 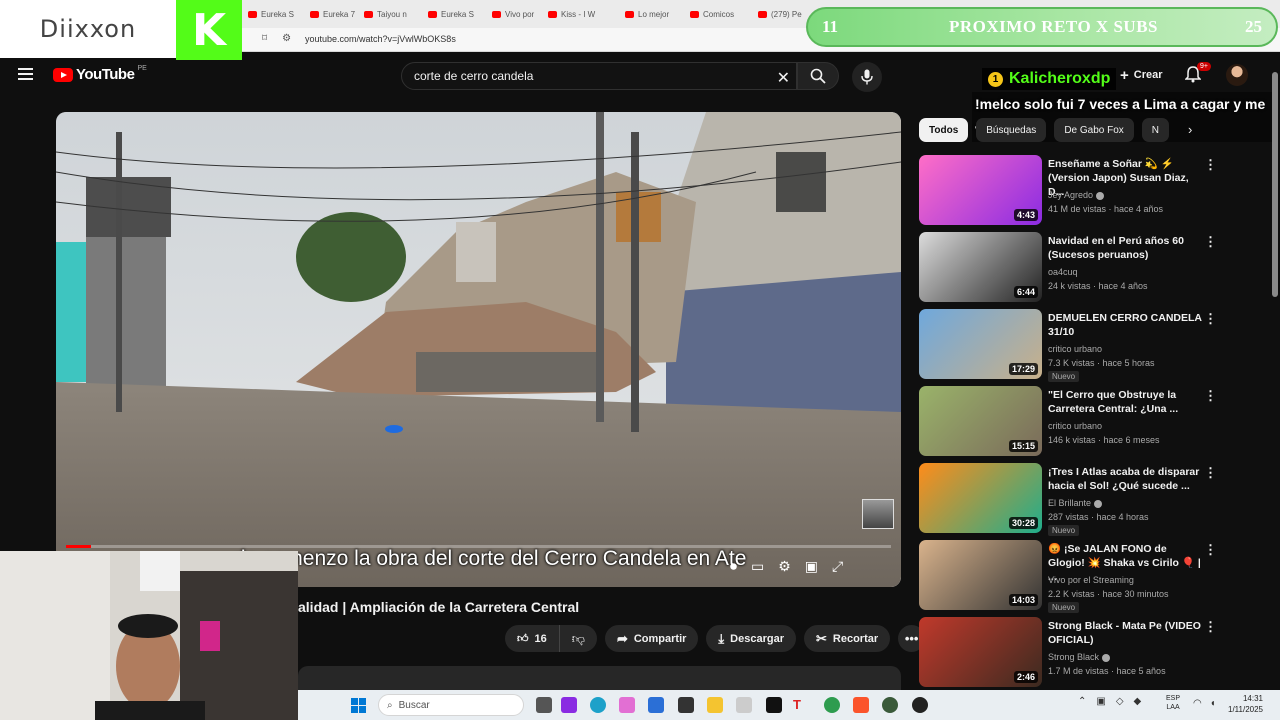 What do you see at coordinates (264, 38) in the screenshot?
I see `bookmark-icon: ⌑` at bounding box center [264, 38].